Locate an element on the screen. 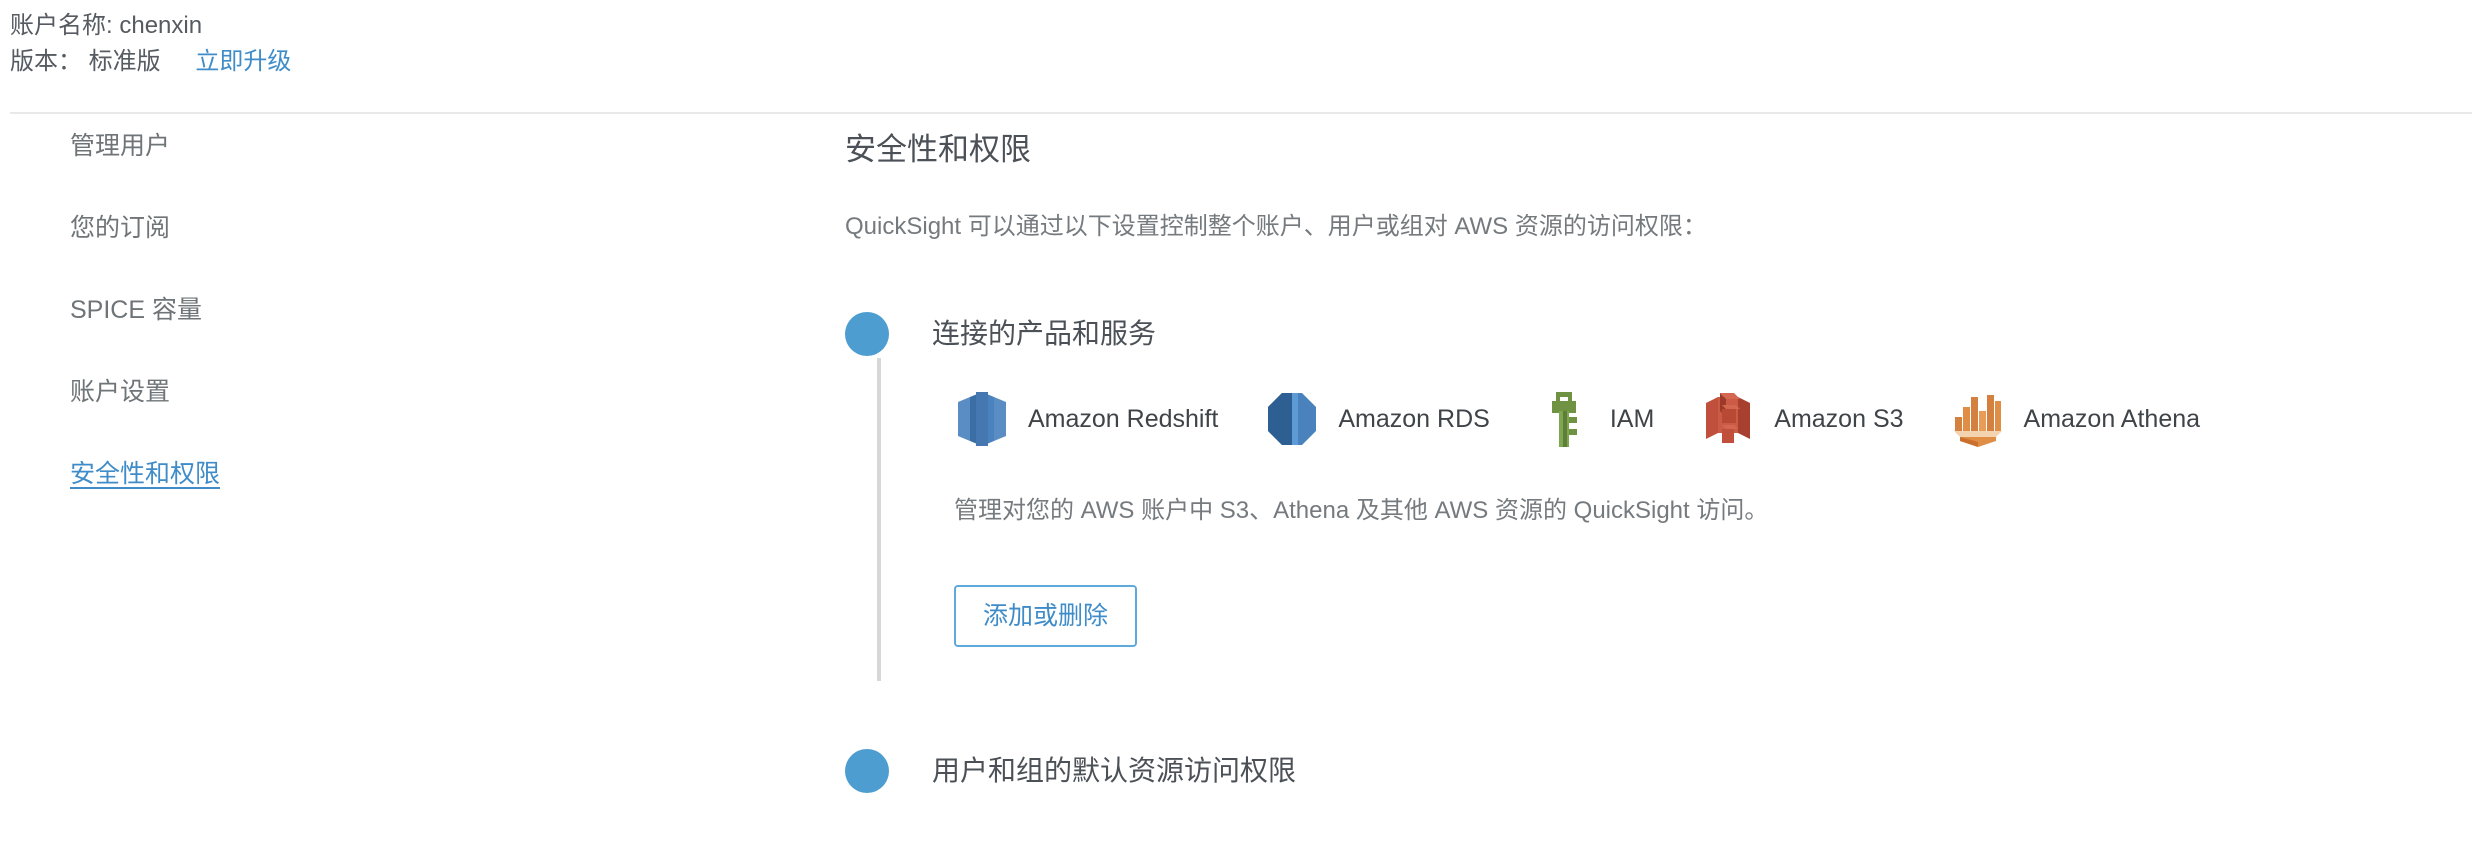 This screenshot has height=850, width=2472. service-item-amazon-redshift: Amazon Redshift is located at coordinates (1086, 419).